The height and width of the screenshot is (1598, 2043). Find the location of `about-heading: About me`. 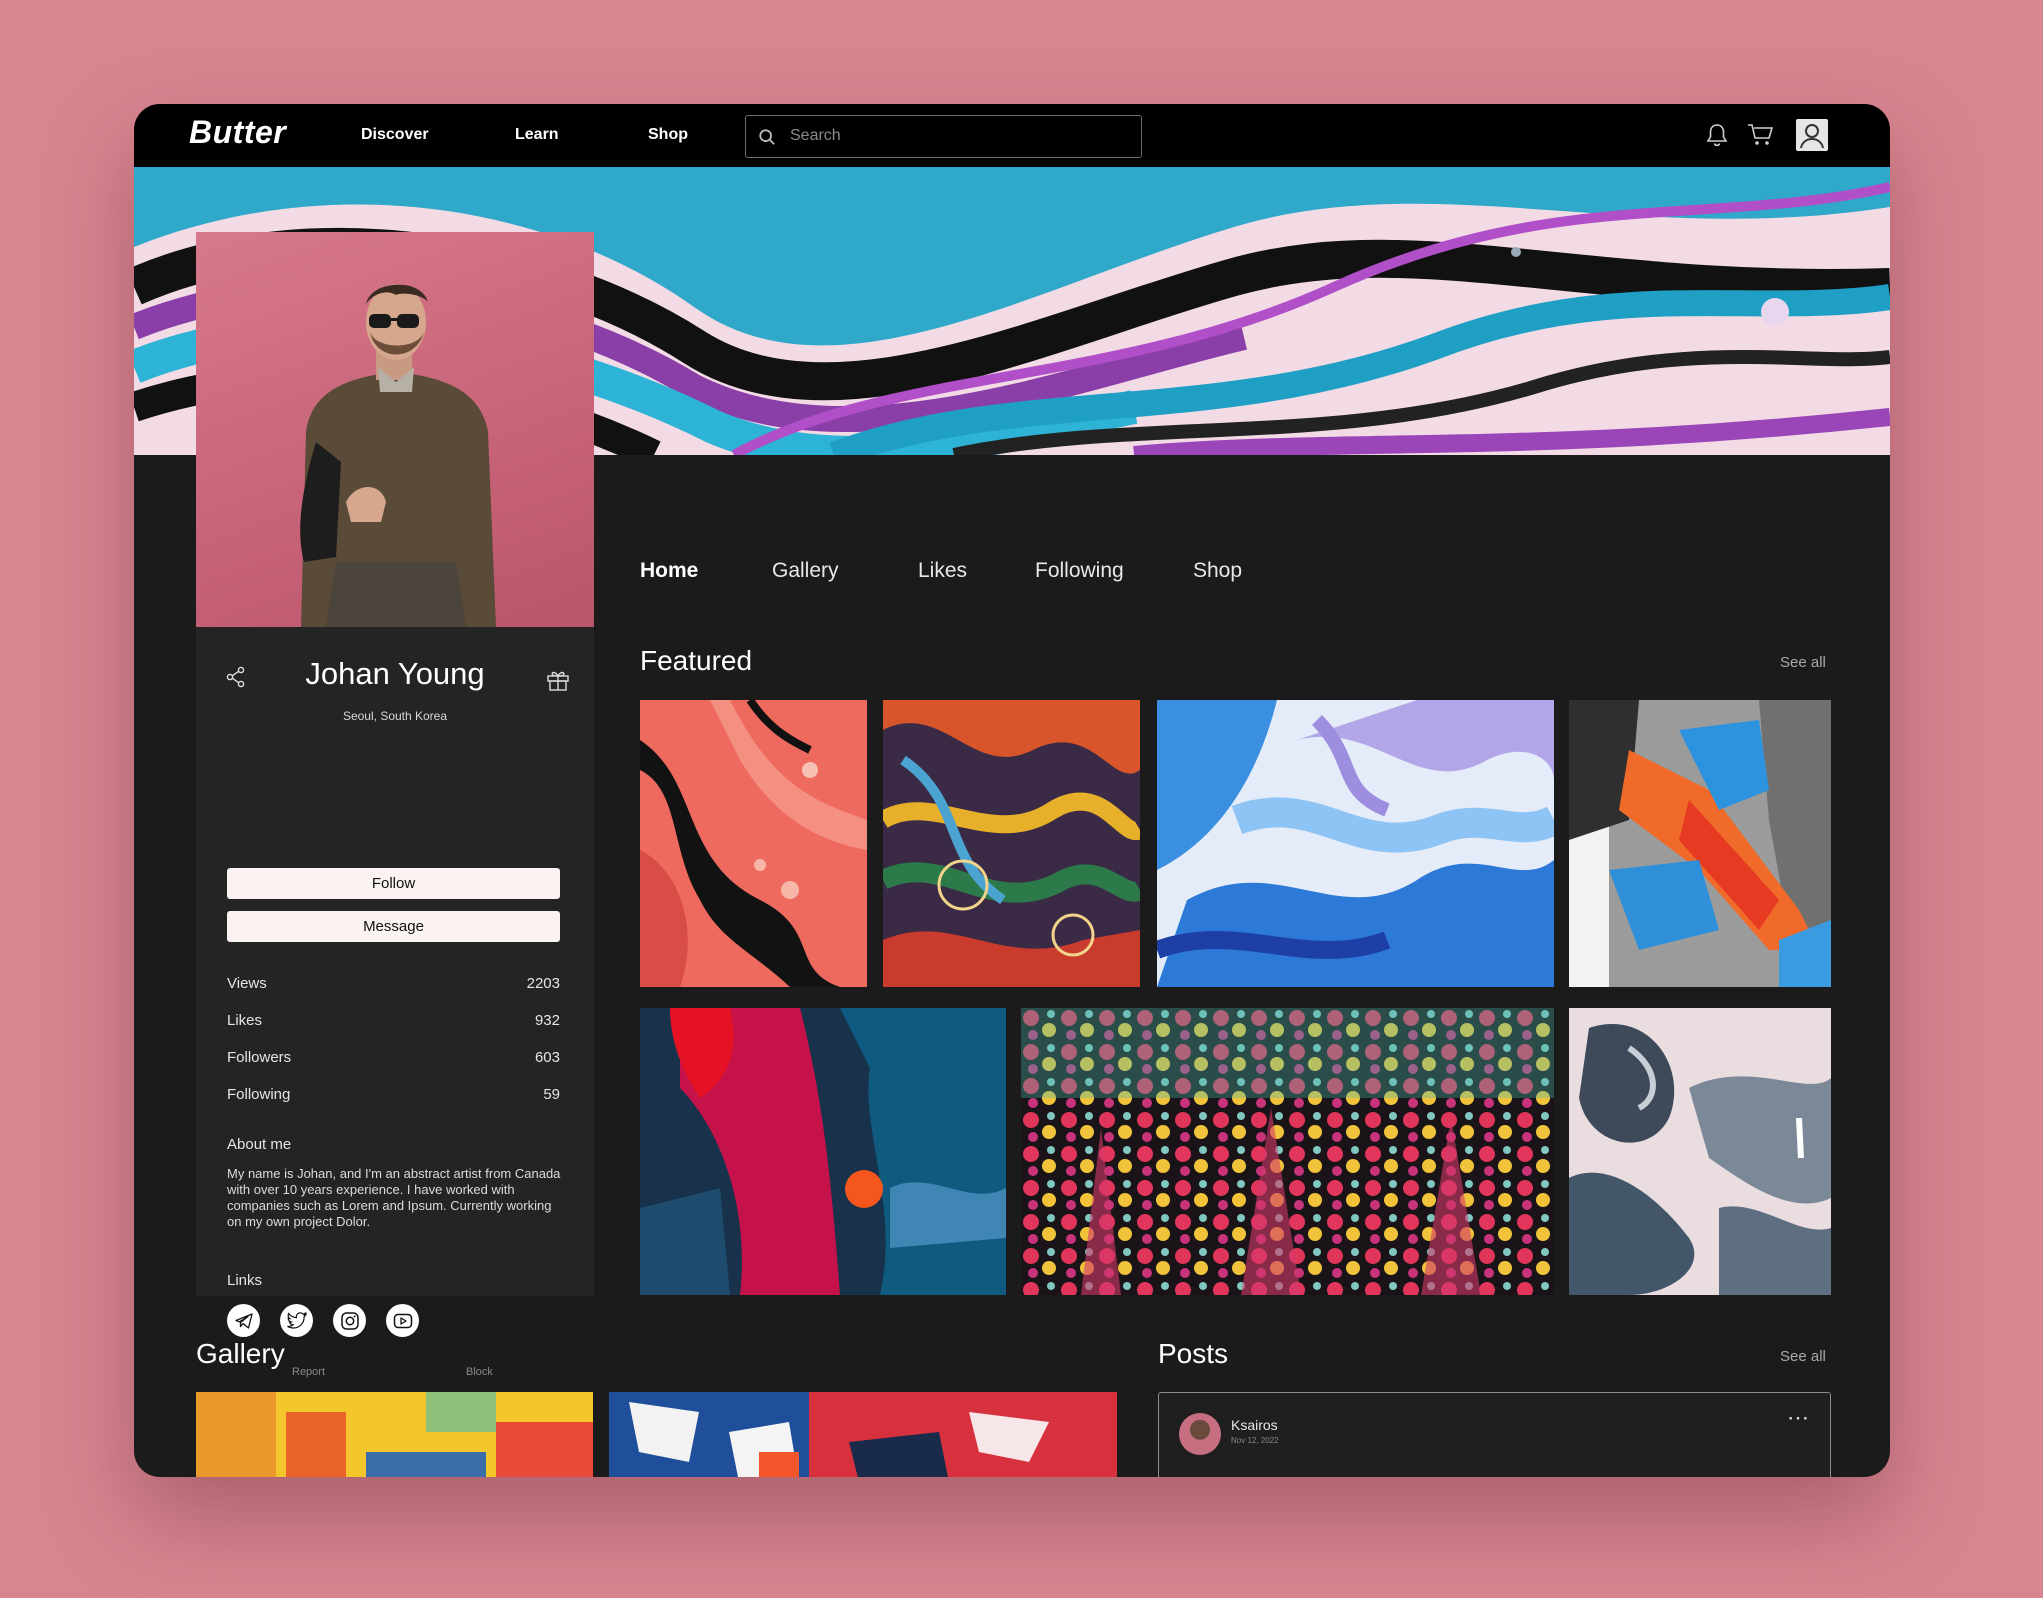

about-heading: About me is located at coordinates (259, 1144).